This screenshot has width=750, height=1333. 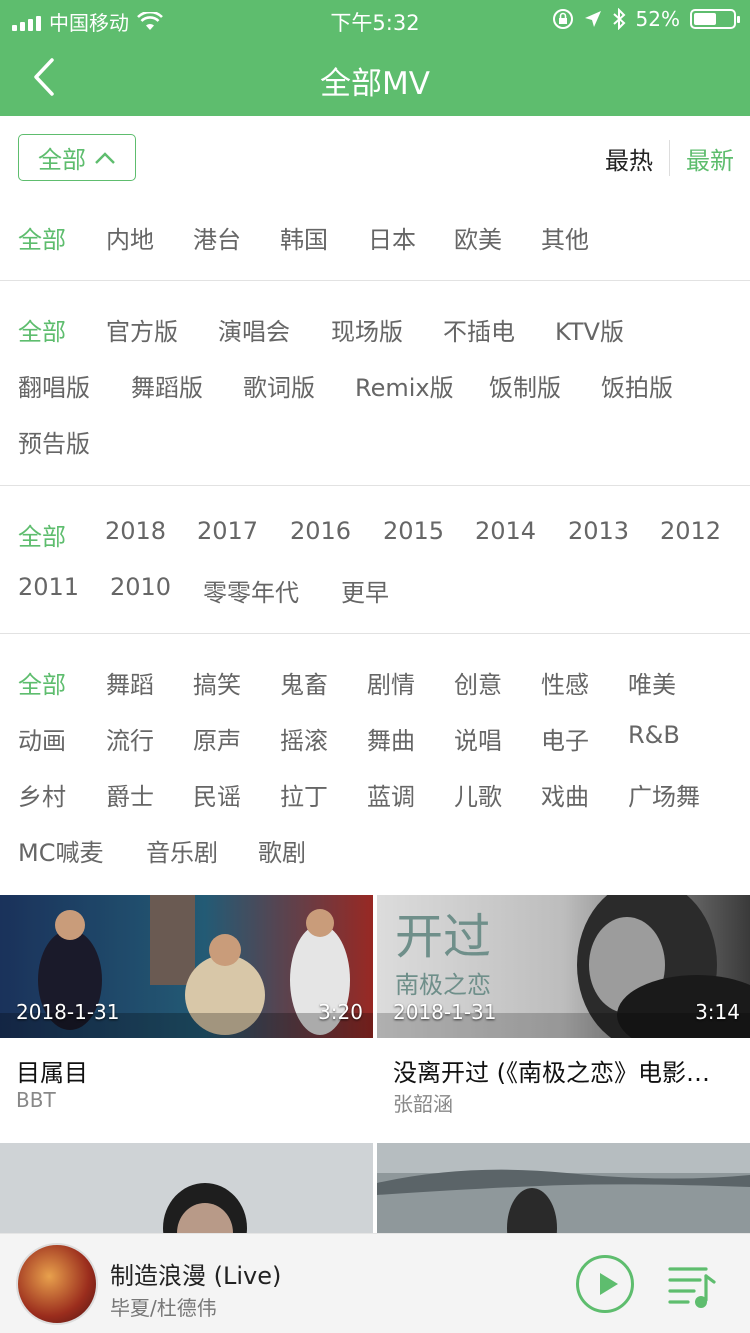 What do you see at coordinates (130, 682) in the screenshot?
I see `style-option: 舞蹈` at bounding box center [130, 682].